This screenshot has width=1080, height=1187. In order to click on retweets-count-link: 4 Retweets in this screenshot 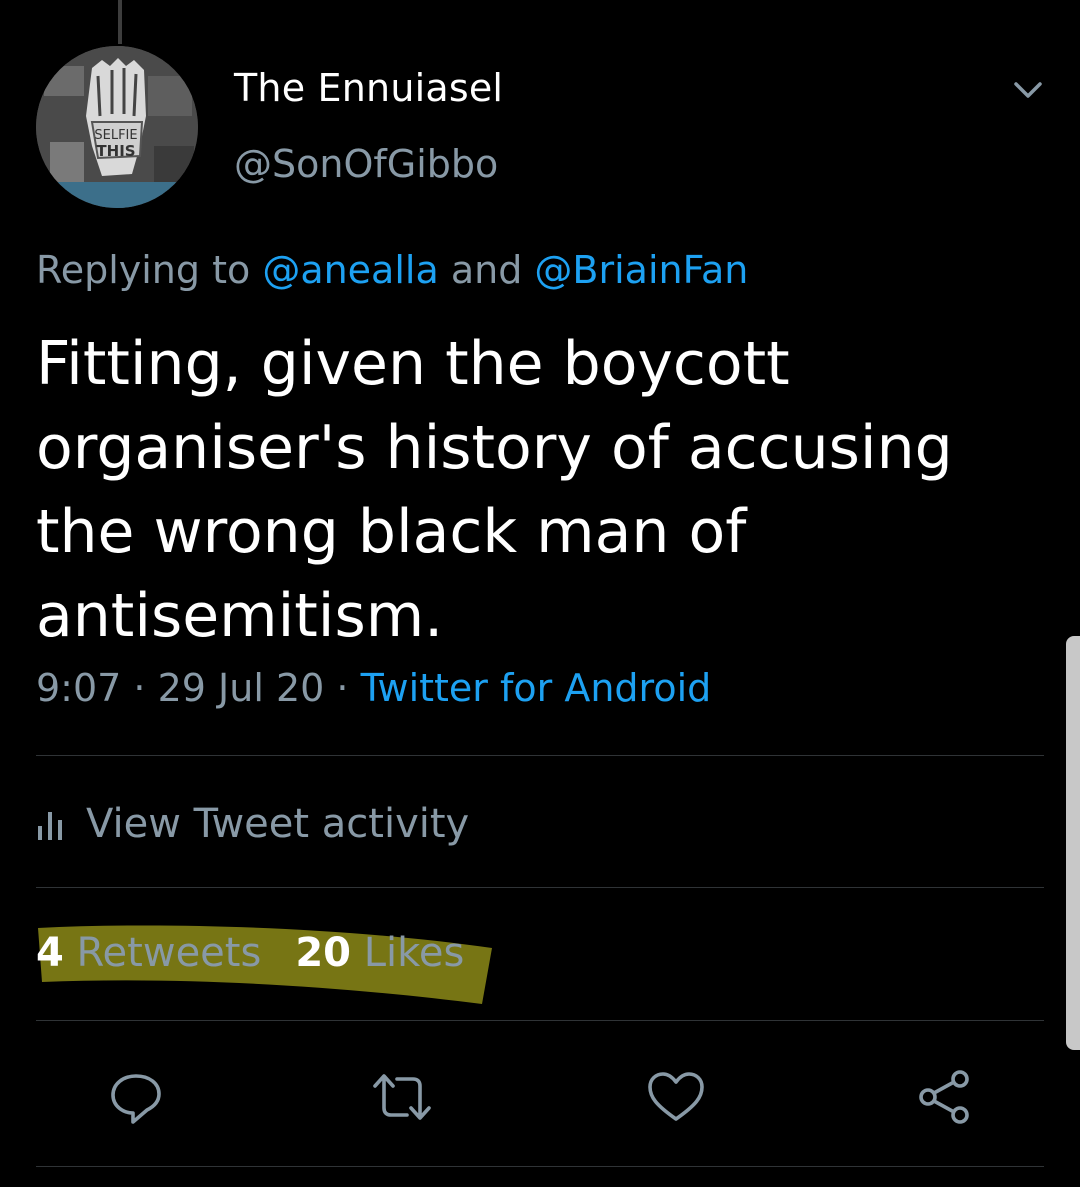, I will do `click(148, 953)`.